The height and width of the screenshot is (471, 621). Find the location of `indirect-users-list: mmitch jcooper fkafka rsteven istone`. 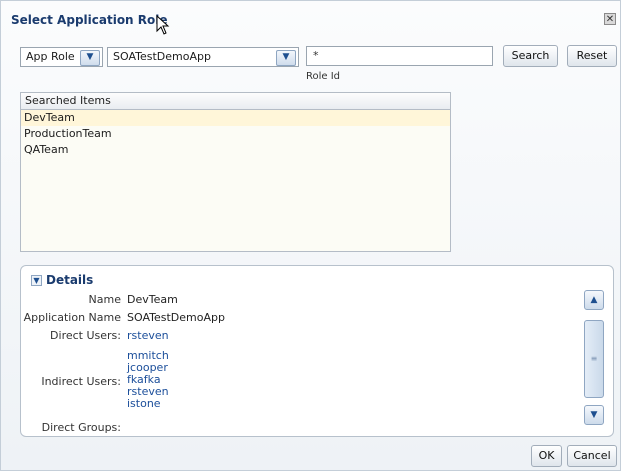

indirect-users-list: mmitch jcooper fkafka rsteven istone is located at coordinates (148, 380).